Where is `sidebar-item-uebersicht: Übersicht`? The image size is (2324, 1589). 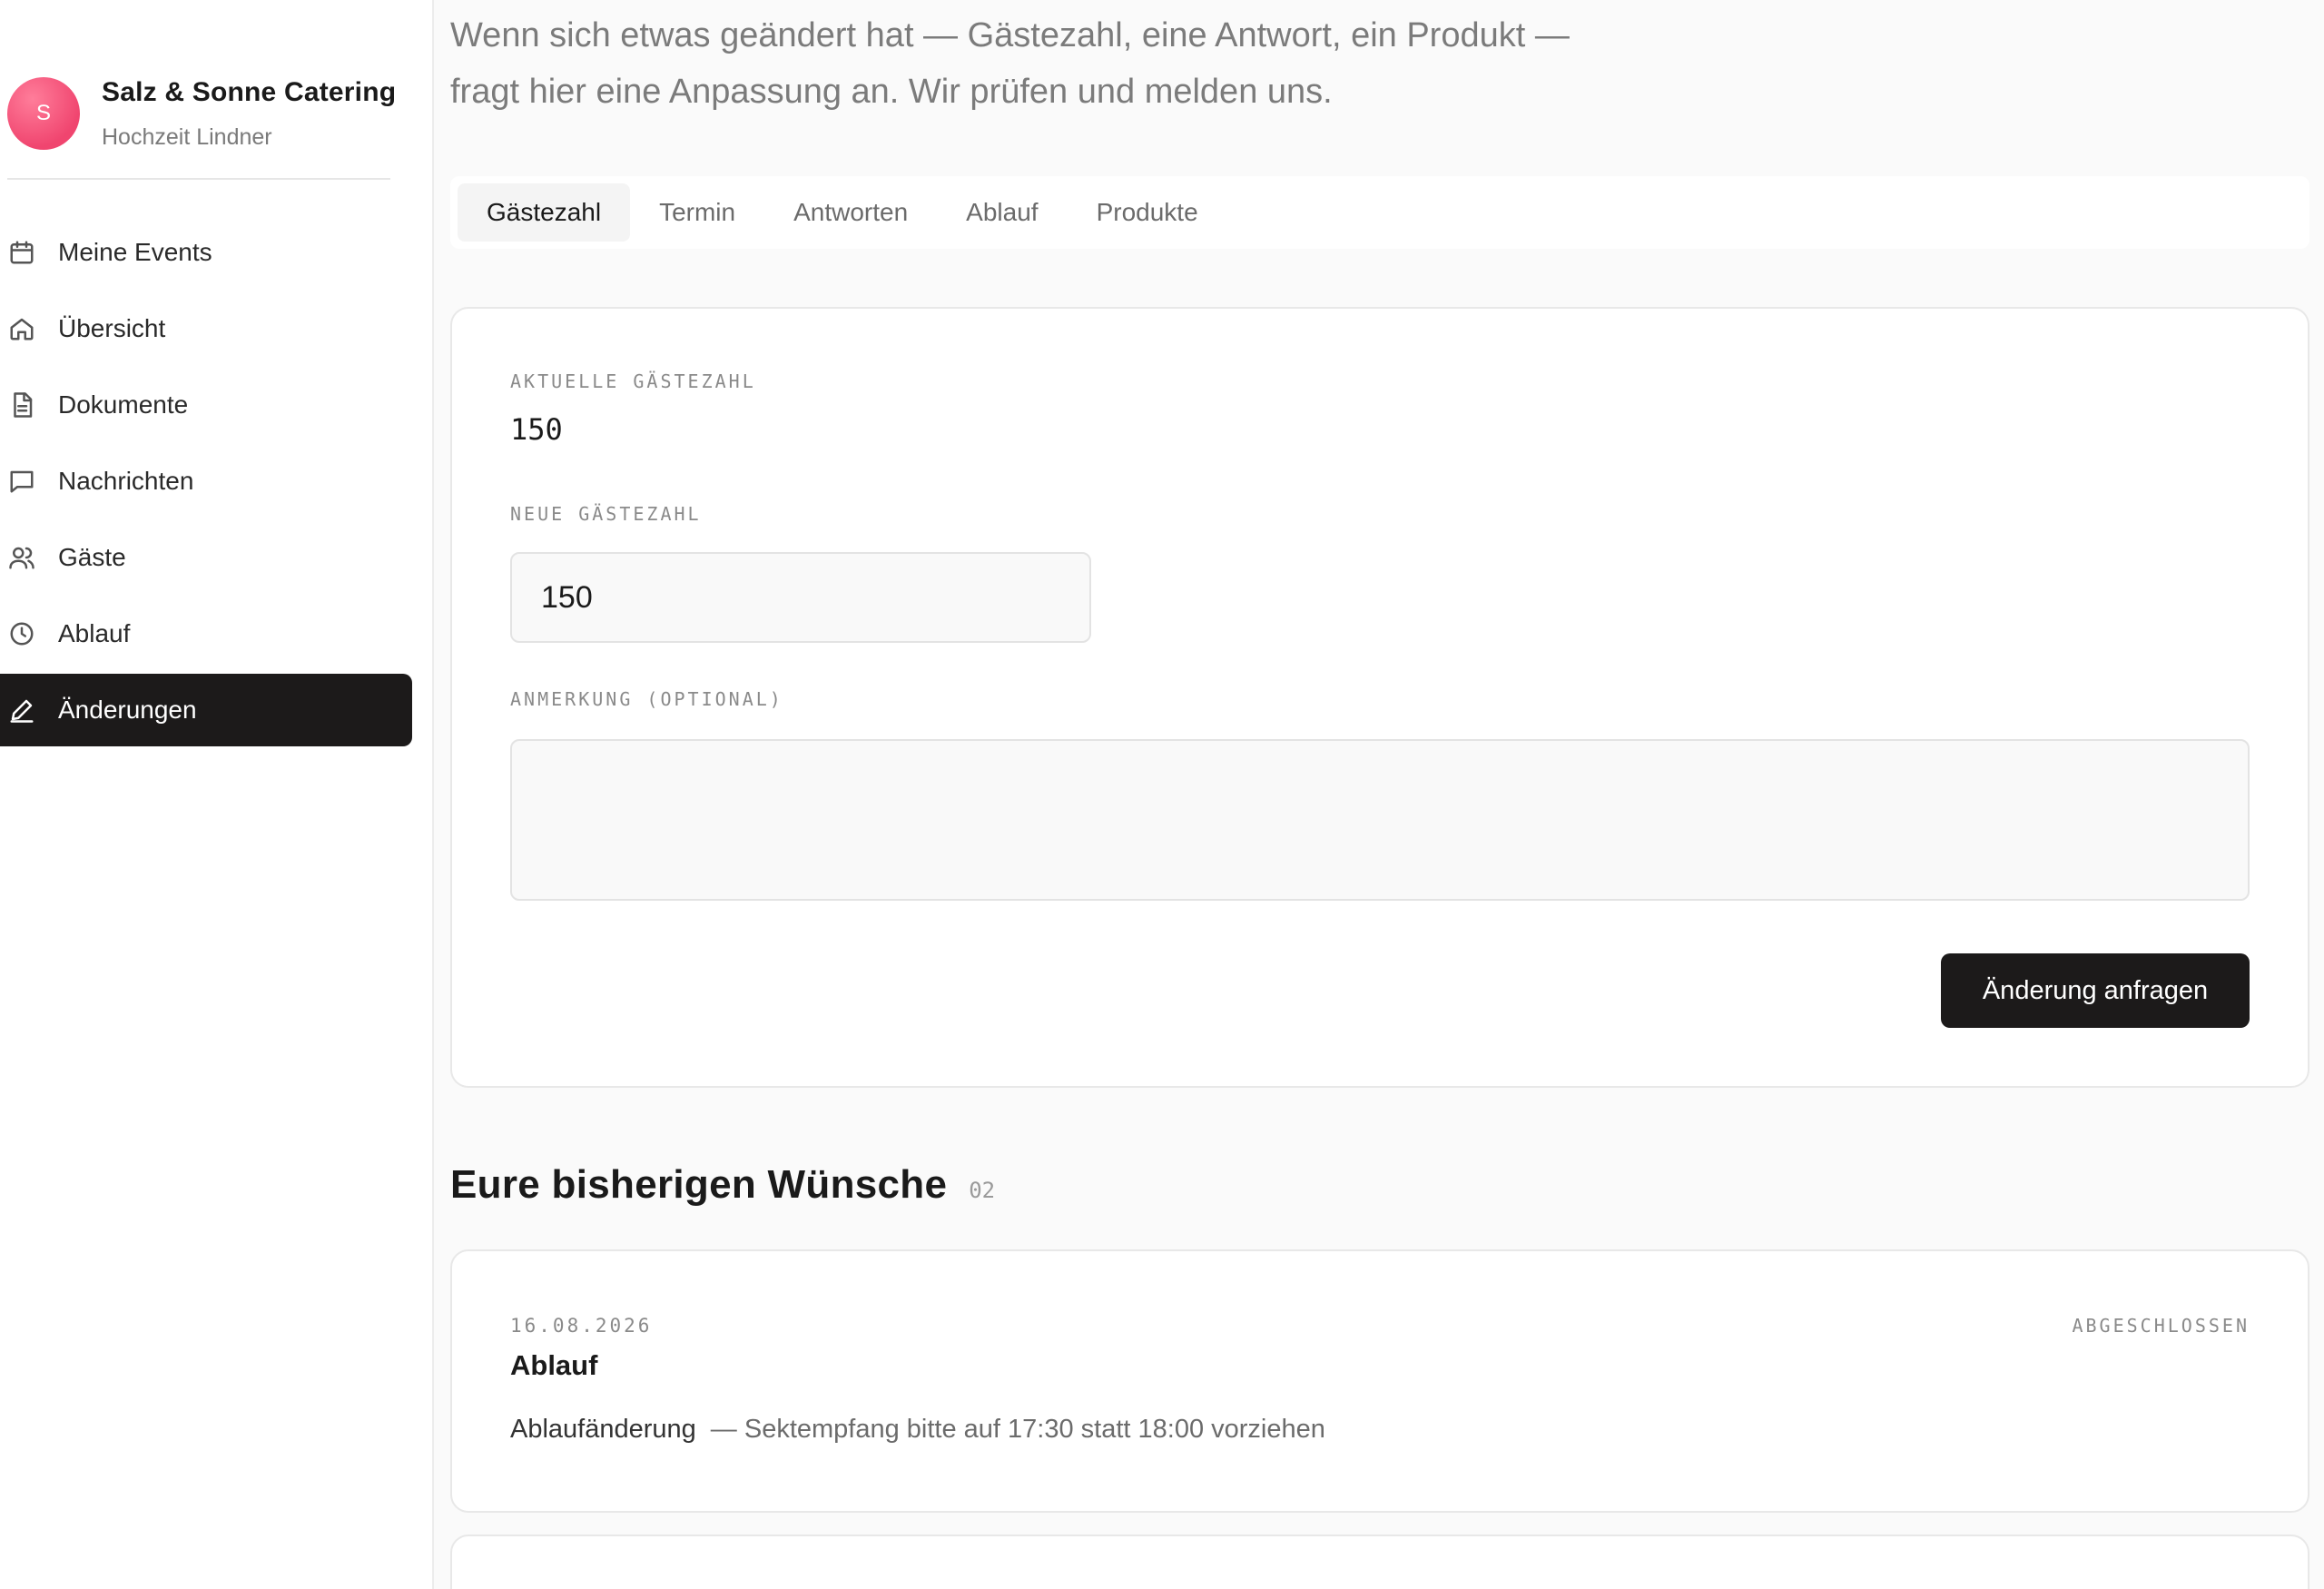
sidebar-item-uebersicht: Übersicht is located at coordinates (206, 328).